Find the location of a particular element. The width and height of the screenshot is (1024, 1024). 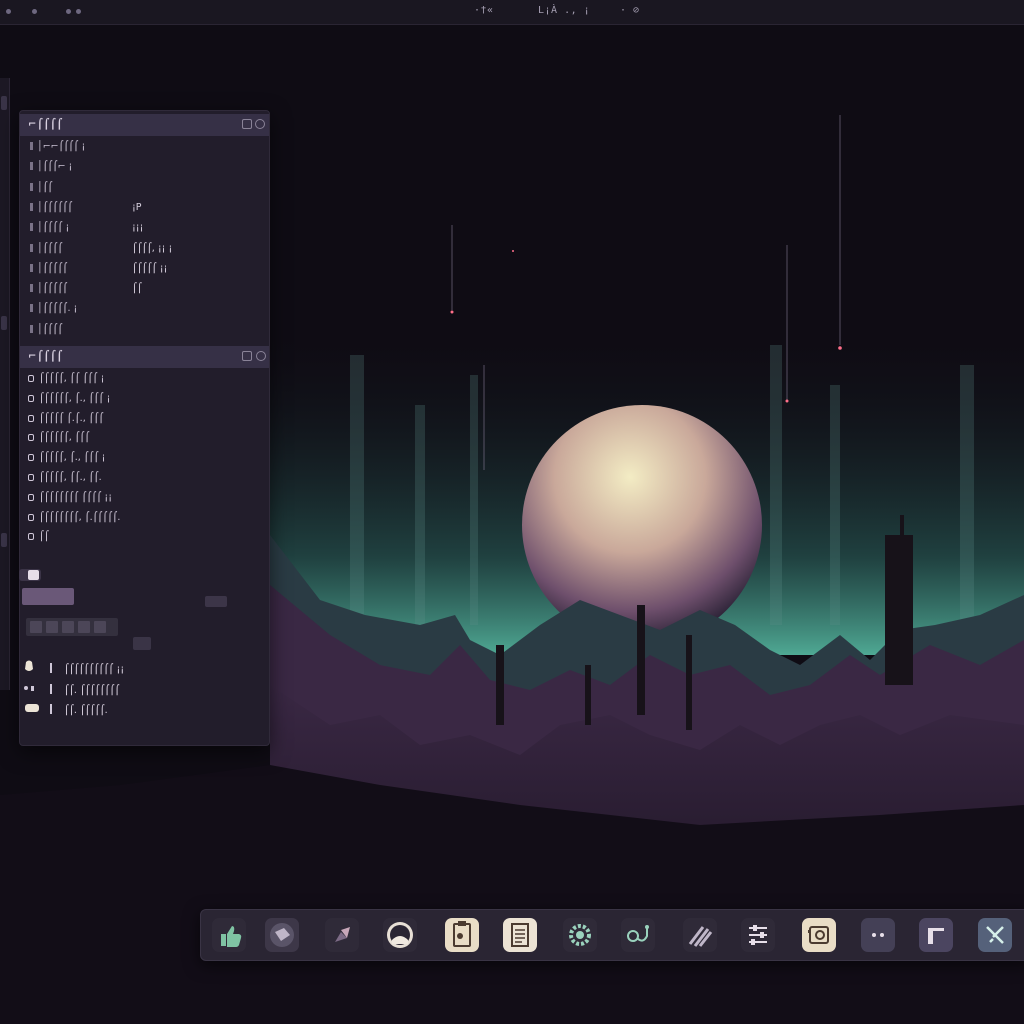

device-row: ⌠⌠. ⌠⌠⌠⌠⌠⌠⌠⌠ is located at coordinates (71, 689).